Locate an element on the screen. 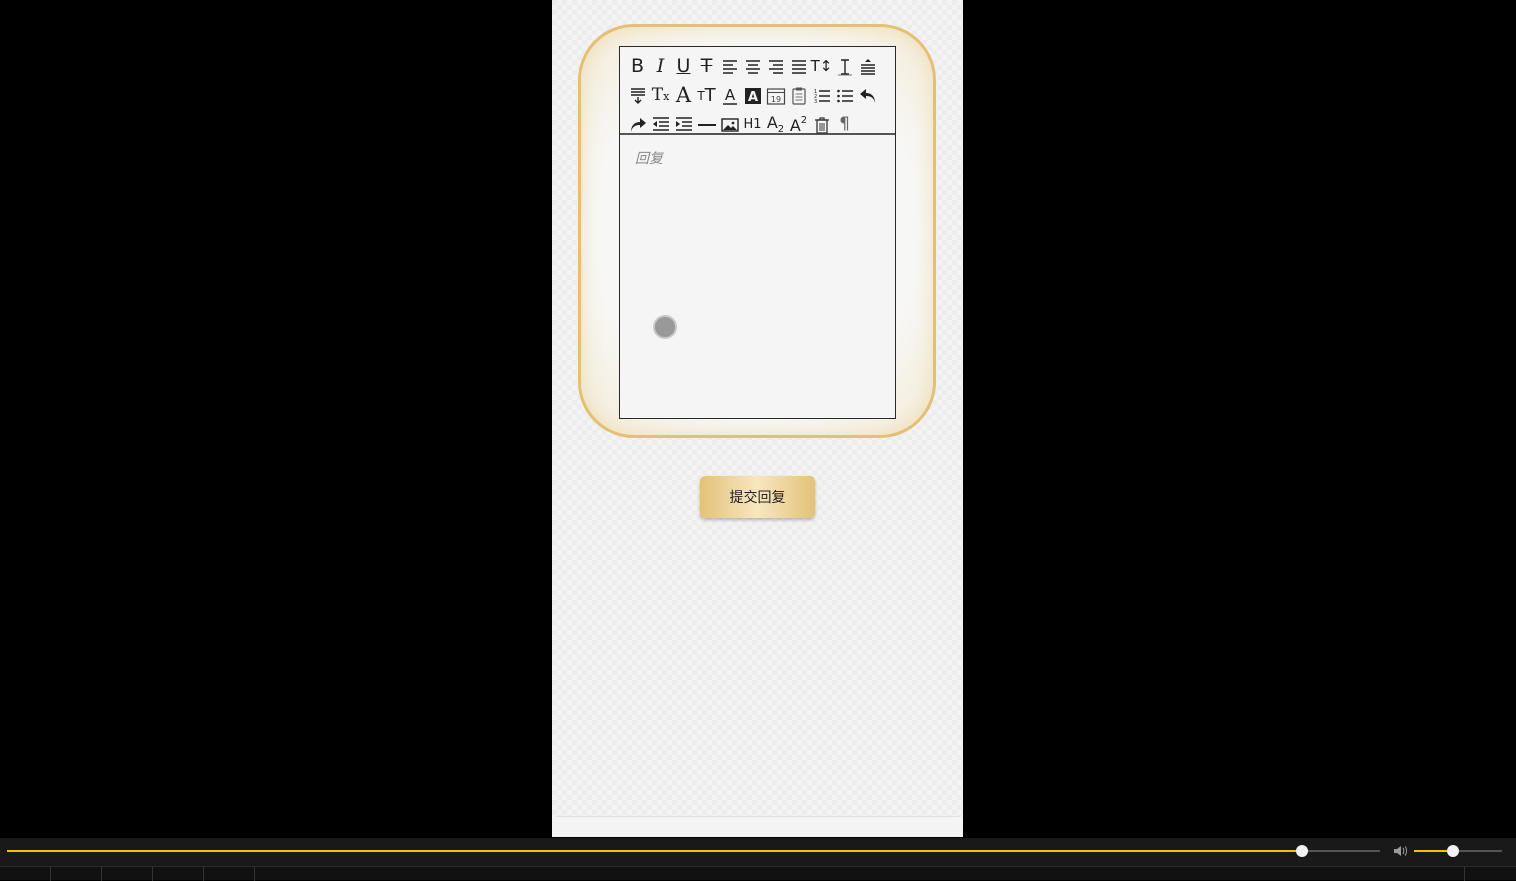  text-size-icon: T↕ is located at coordinates (821, 66).